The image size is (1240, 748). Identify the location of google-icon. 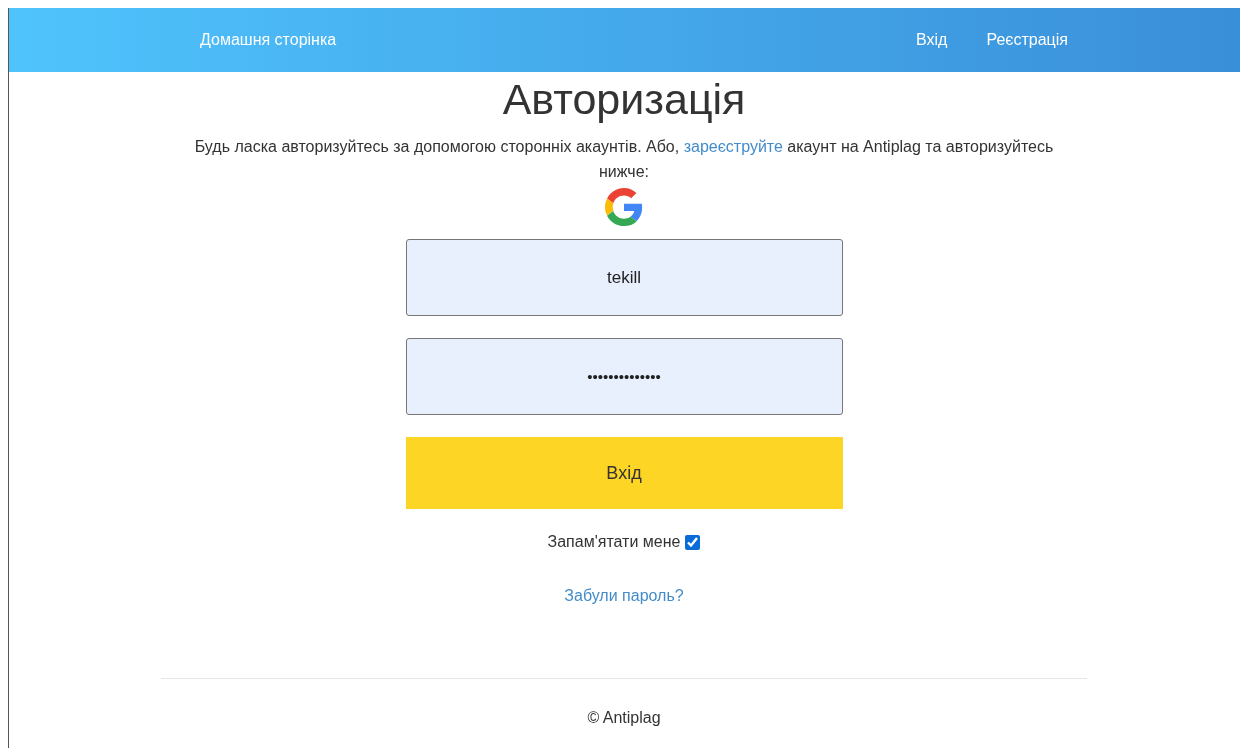
(624, 207).